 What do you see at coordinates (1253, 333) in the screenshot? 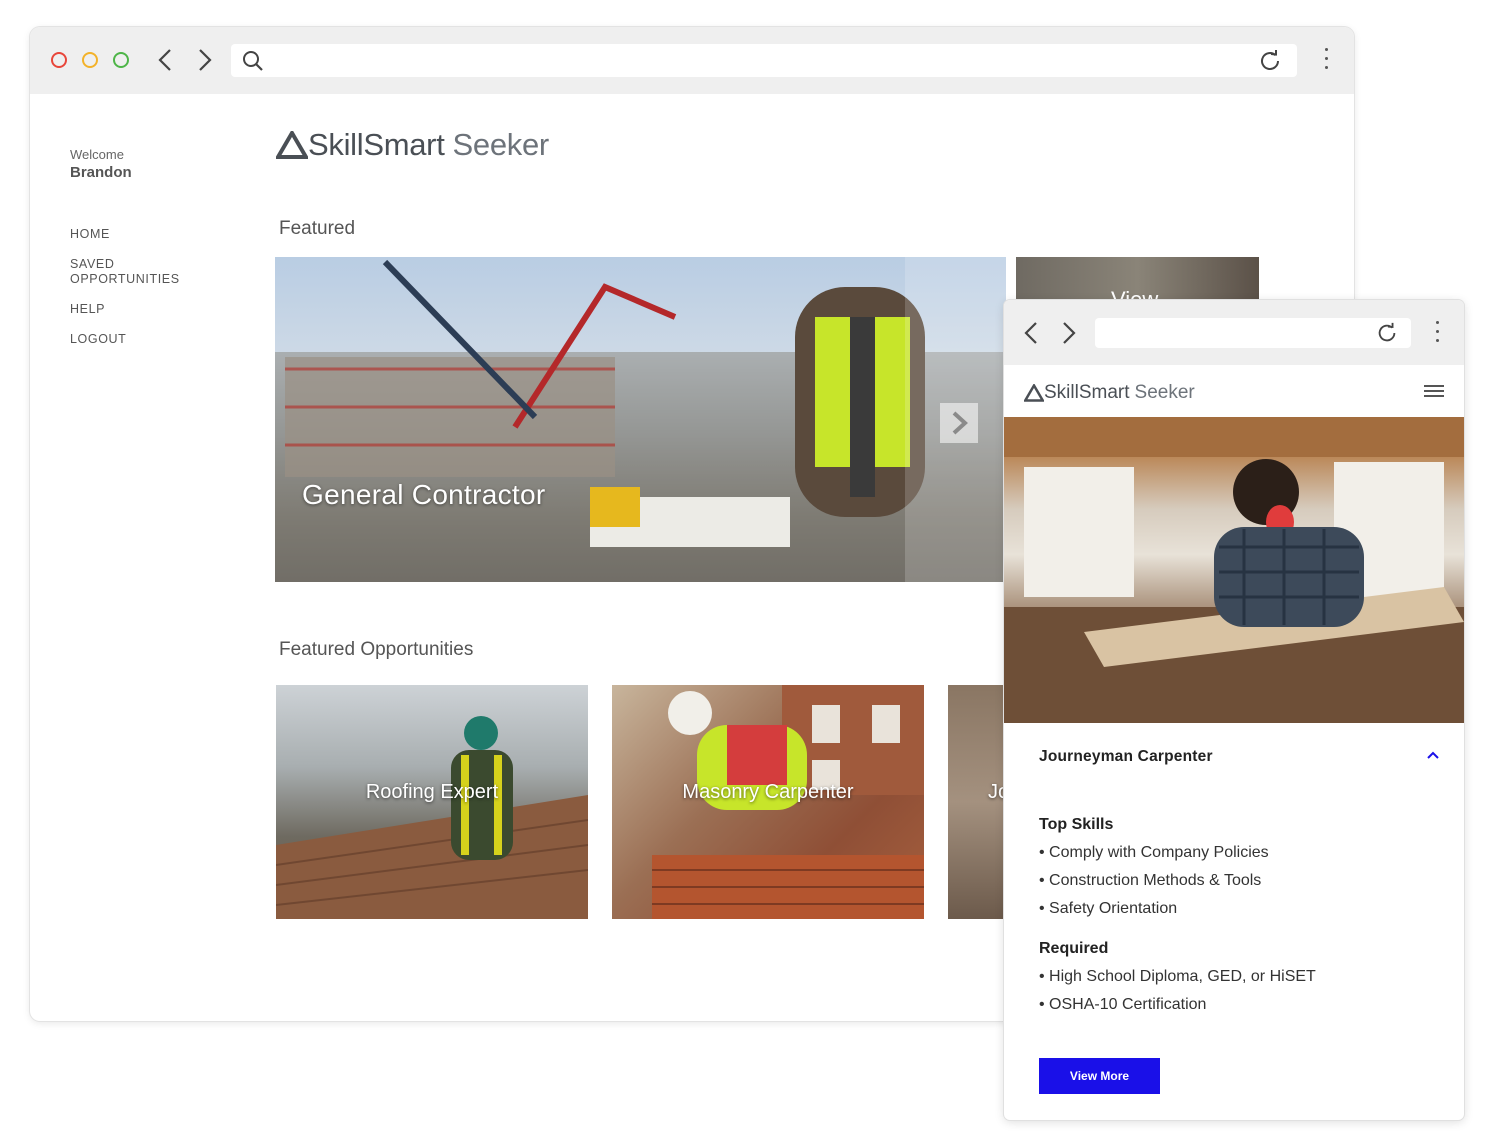
I see `mobile-address-bar` at bounding box center [1253, 333].